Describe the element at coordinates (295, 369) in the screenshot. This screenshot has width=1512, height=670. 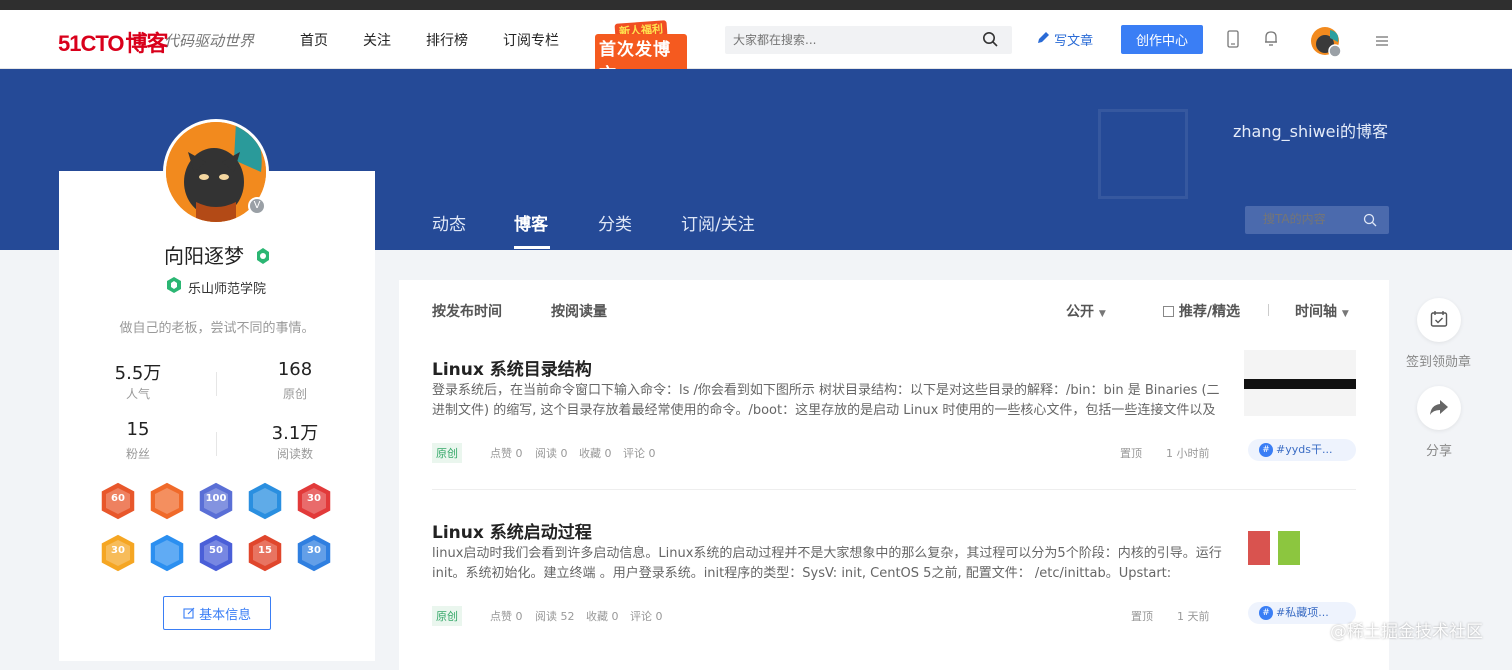
I see `stat-original-value: 168` at that location.